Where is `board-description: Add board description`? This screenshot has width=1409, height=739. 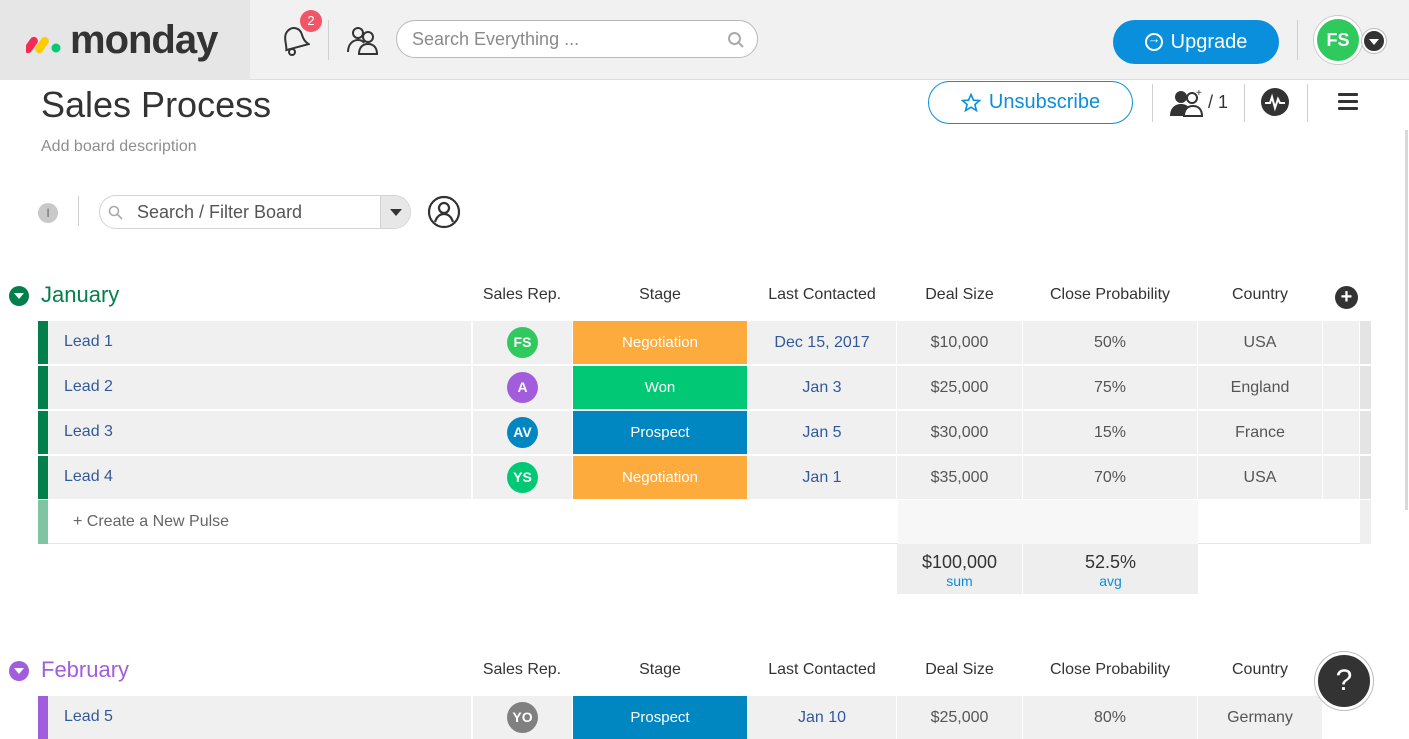
board-description: Add board description is located at coordinates (119, 147).